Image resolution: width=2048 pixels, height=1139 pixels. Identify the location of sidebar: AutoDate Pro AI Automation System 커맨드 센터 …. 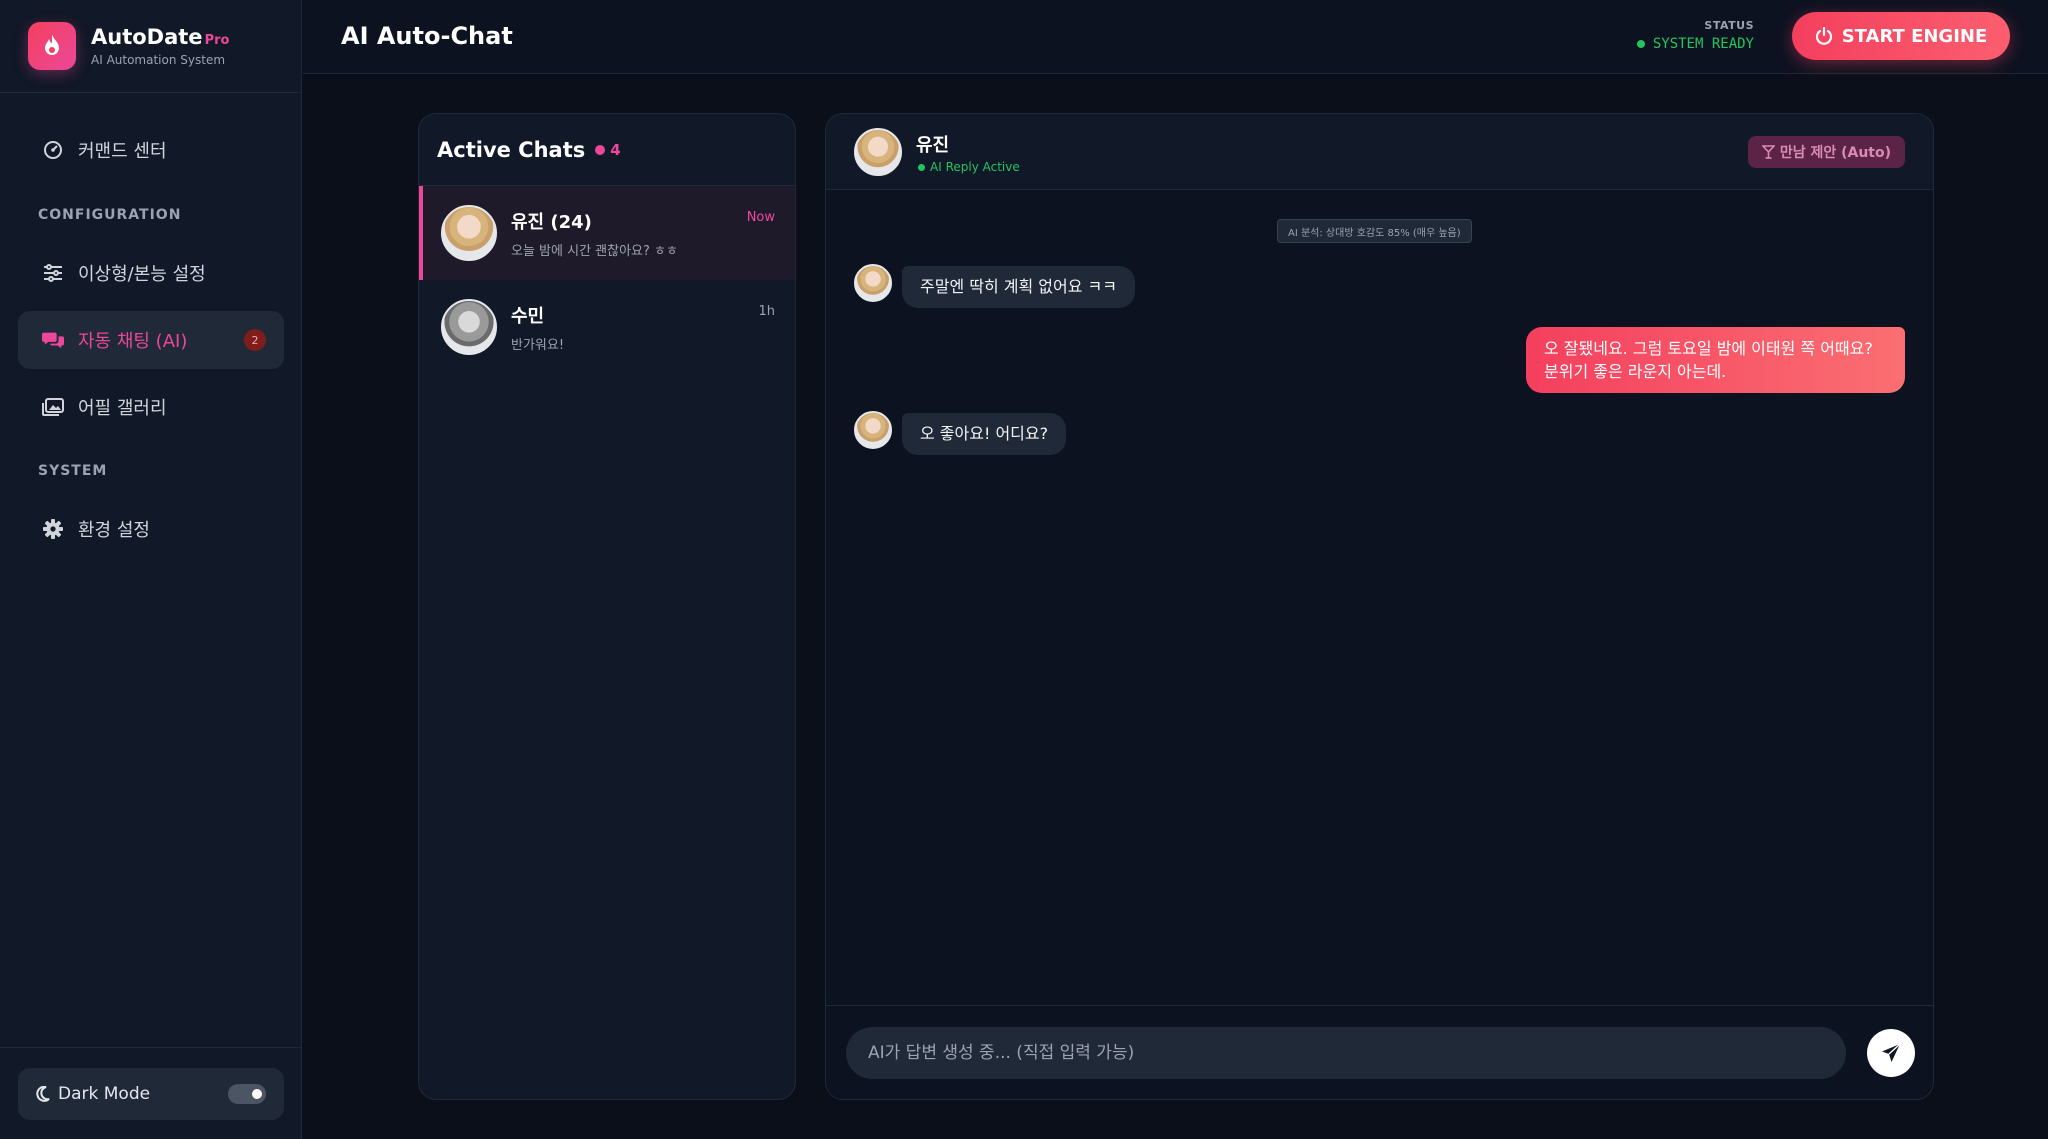
(151, 569).